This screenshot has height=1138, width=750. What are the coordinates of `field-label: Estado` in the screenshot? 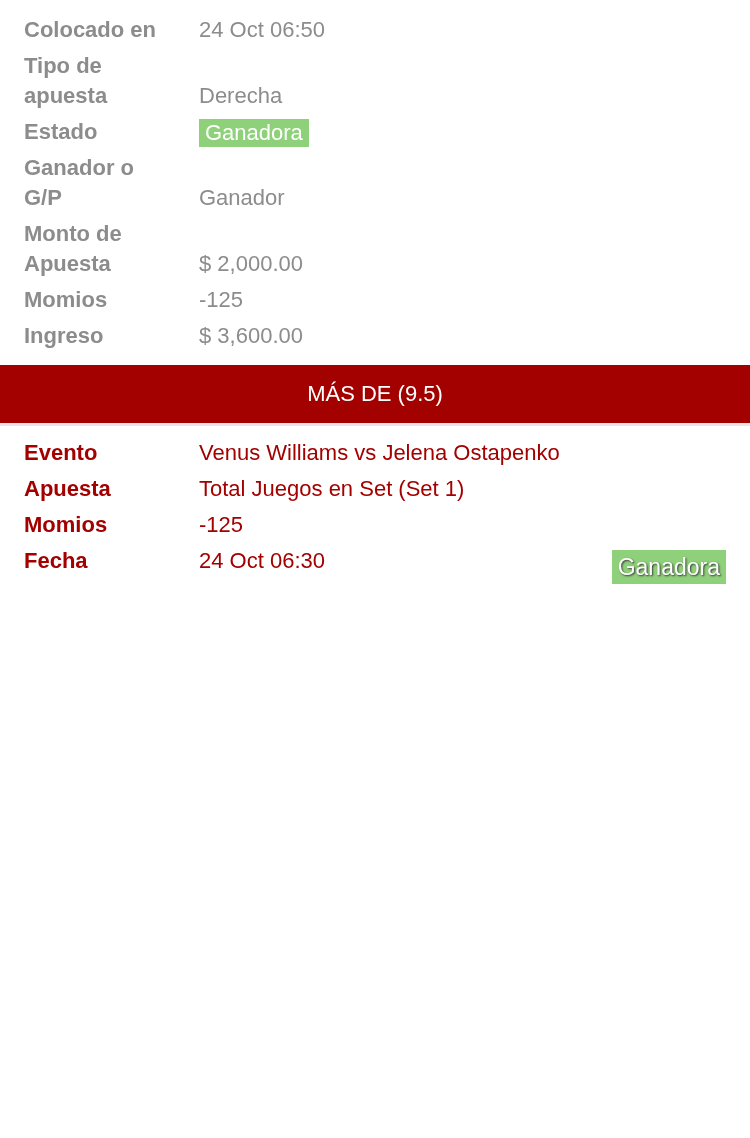 It's located at (61, 132).